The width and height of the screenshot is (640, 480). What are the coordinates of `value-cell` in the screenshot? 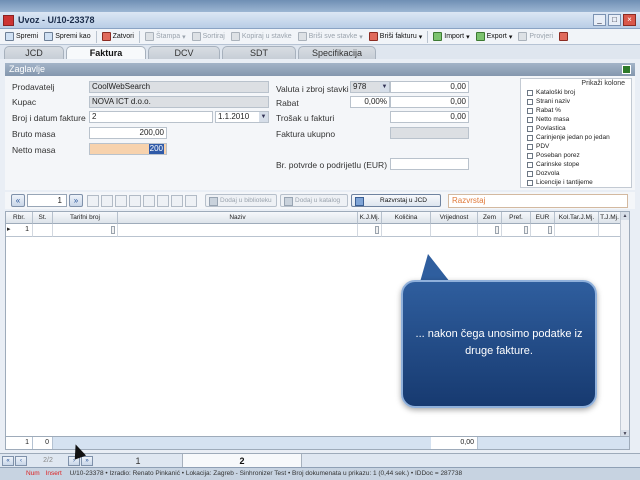 It's located at (454, 230).